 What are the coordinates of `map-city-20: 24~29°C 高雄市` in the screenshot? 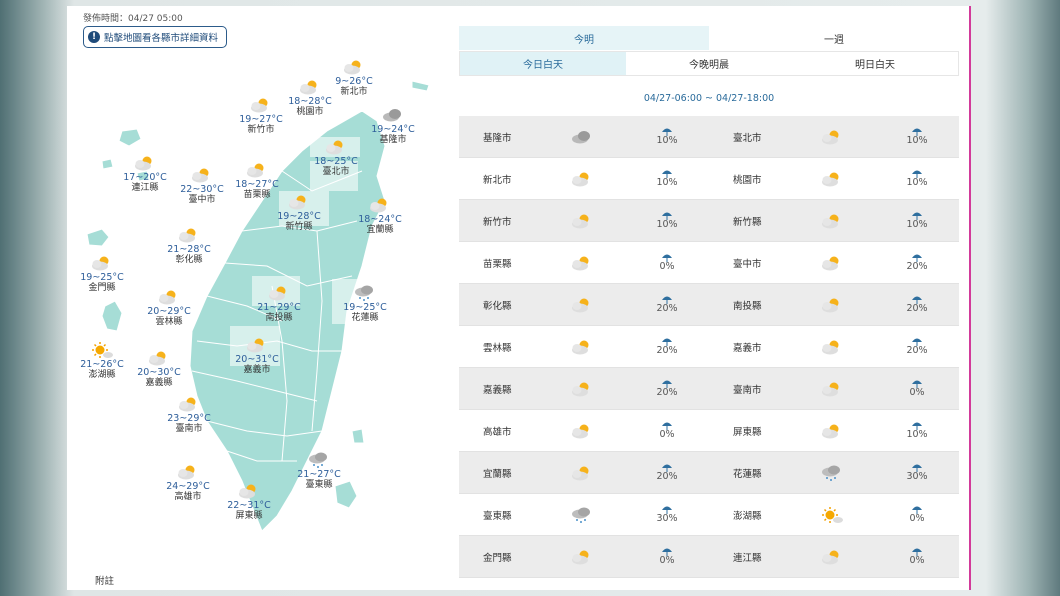 It's located at (188, 483).